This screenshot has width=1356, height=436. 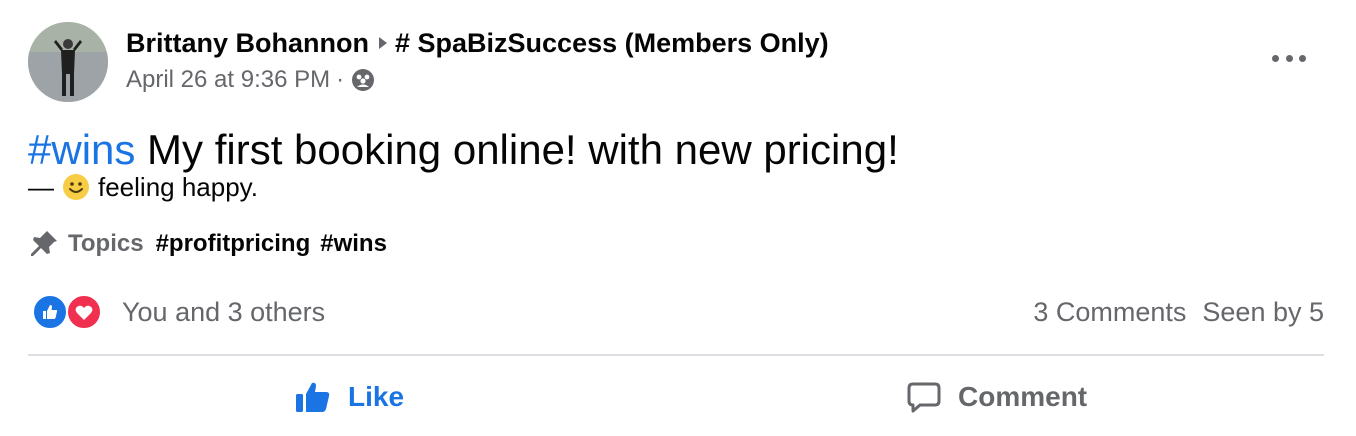 What do you see at coordinates (612, 43) in the screenshot?
I see `group-name: # SpaBizSuccess (Members Only)` at bounding box center [612, 43].